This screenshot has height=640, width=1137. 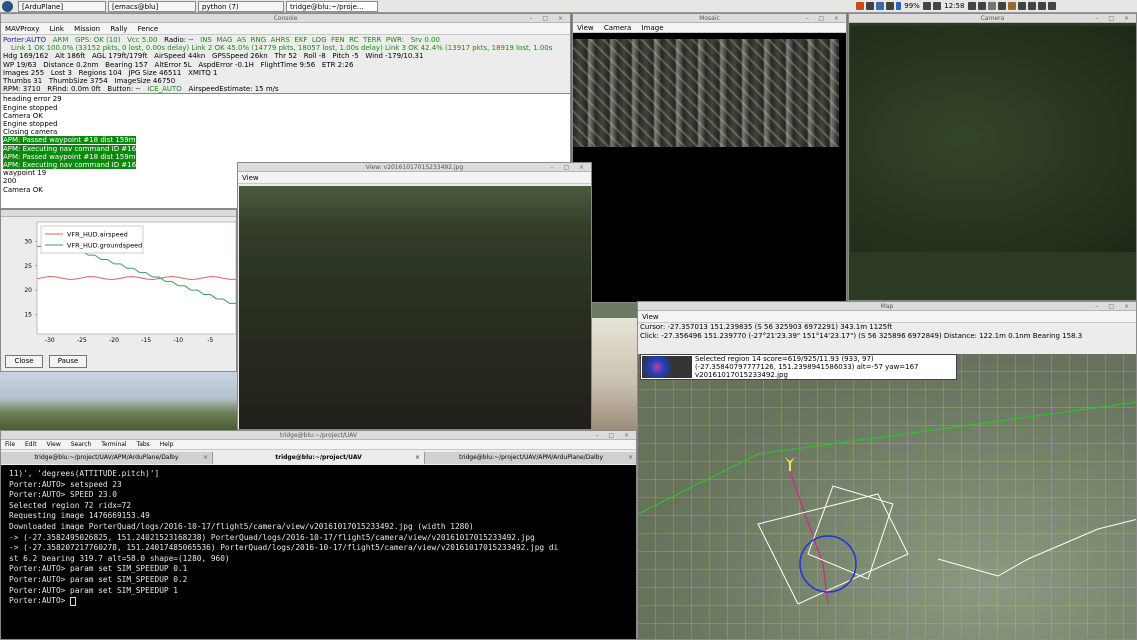 I want to click on mosaic-thumbnails, so click(x=706, y=93).